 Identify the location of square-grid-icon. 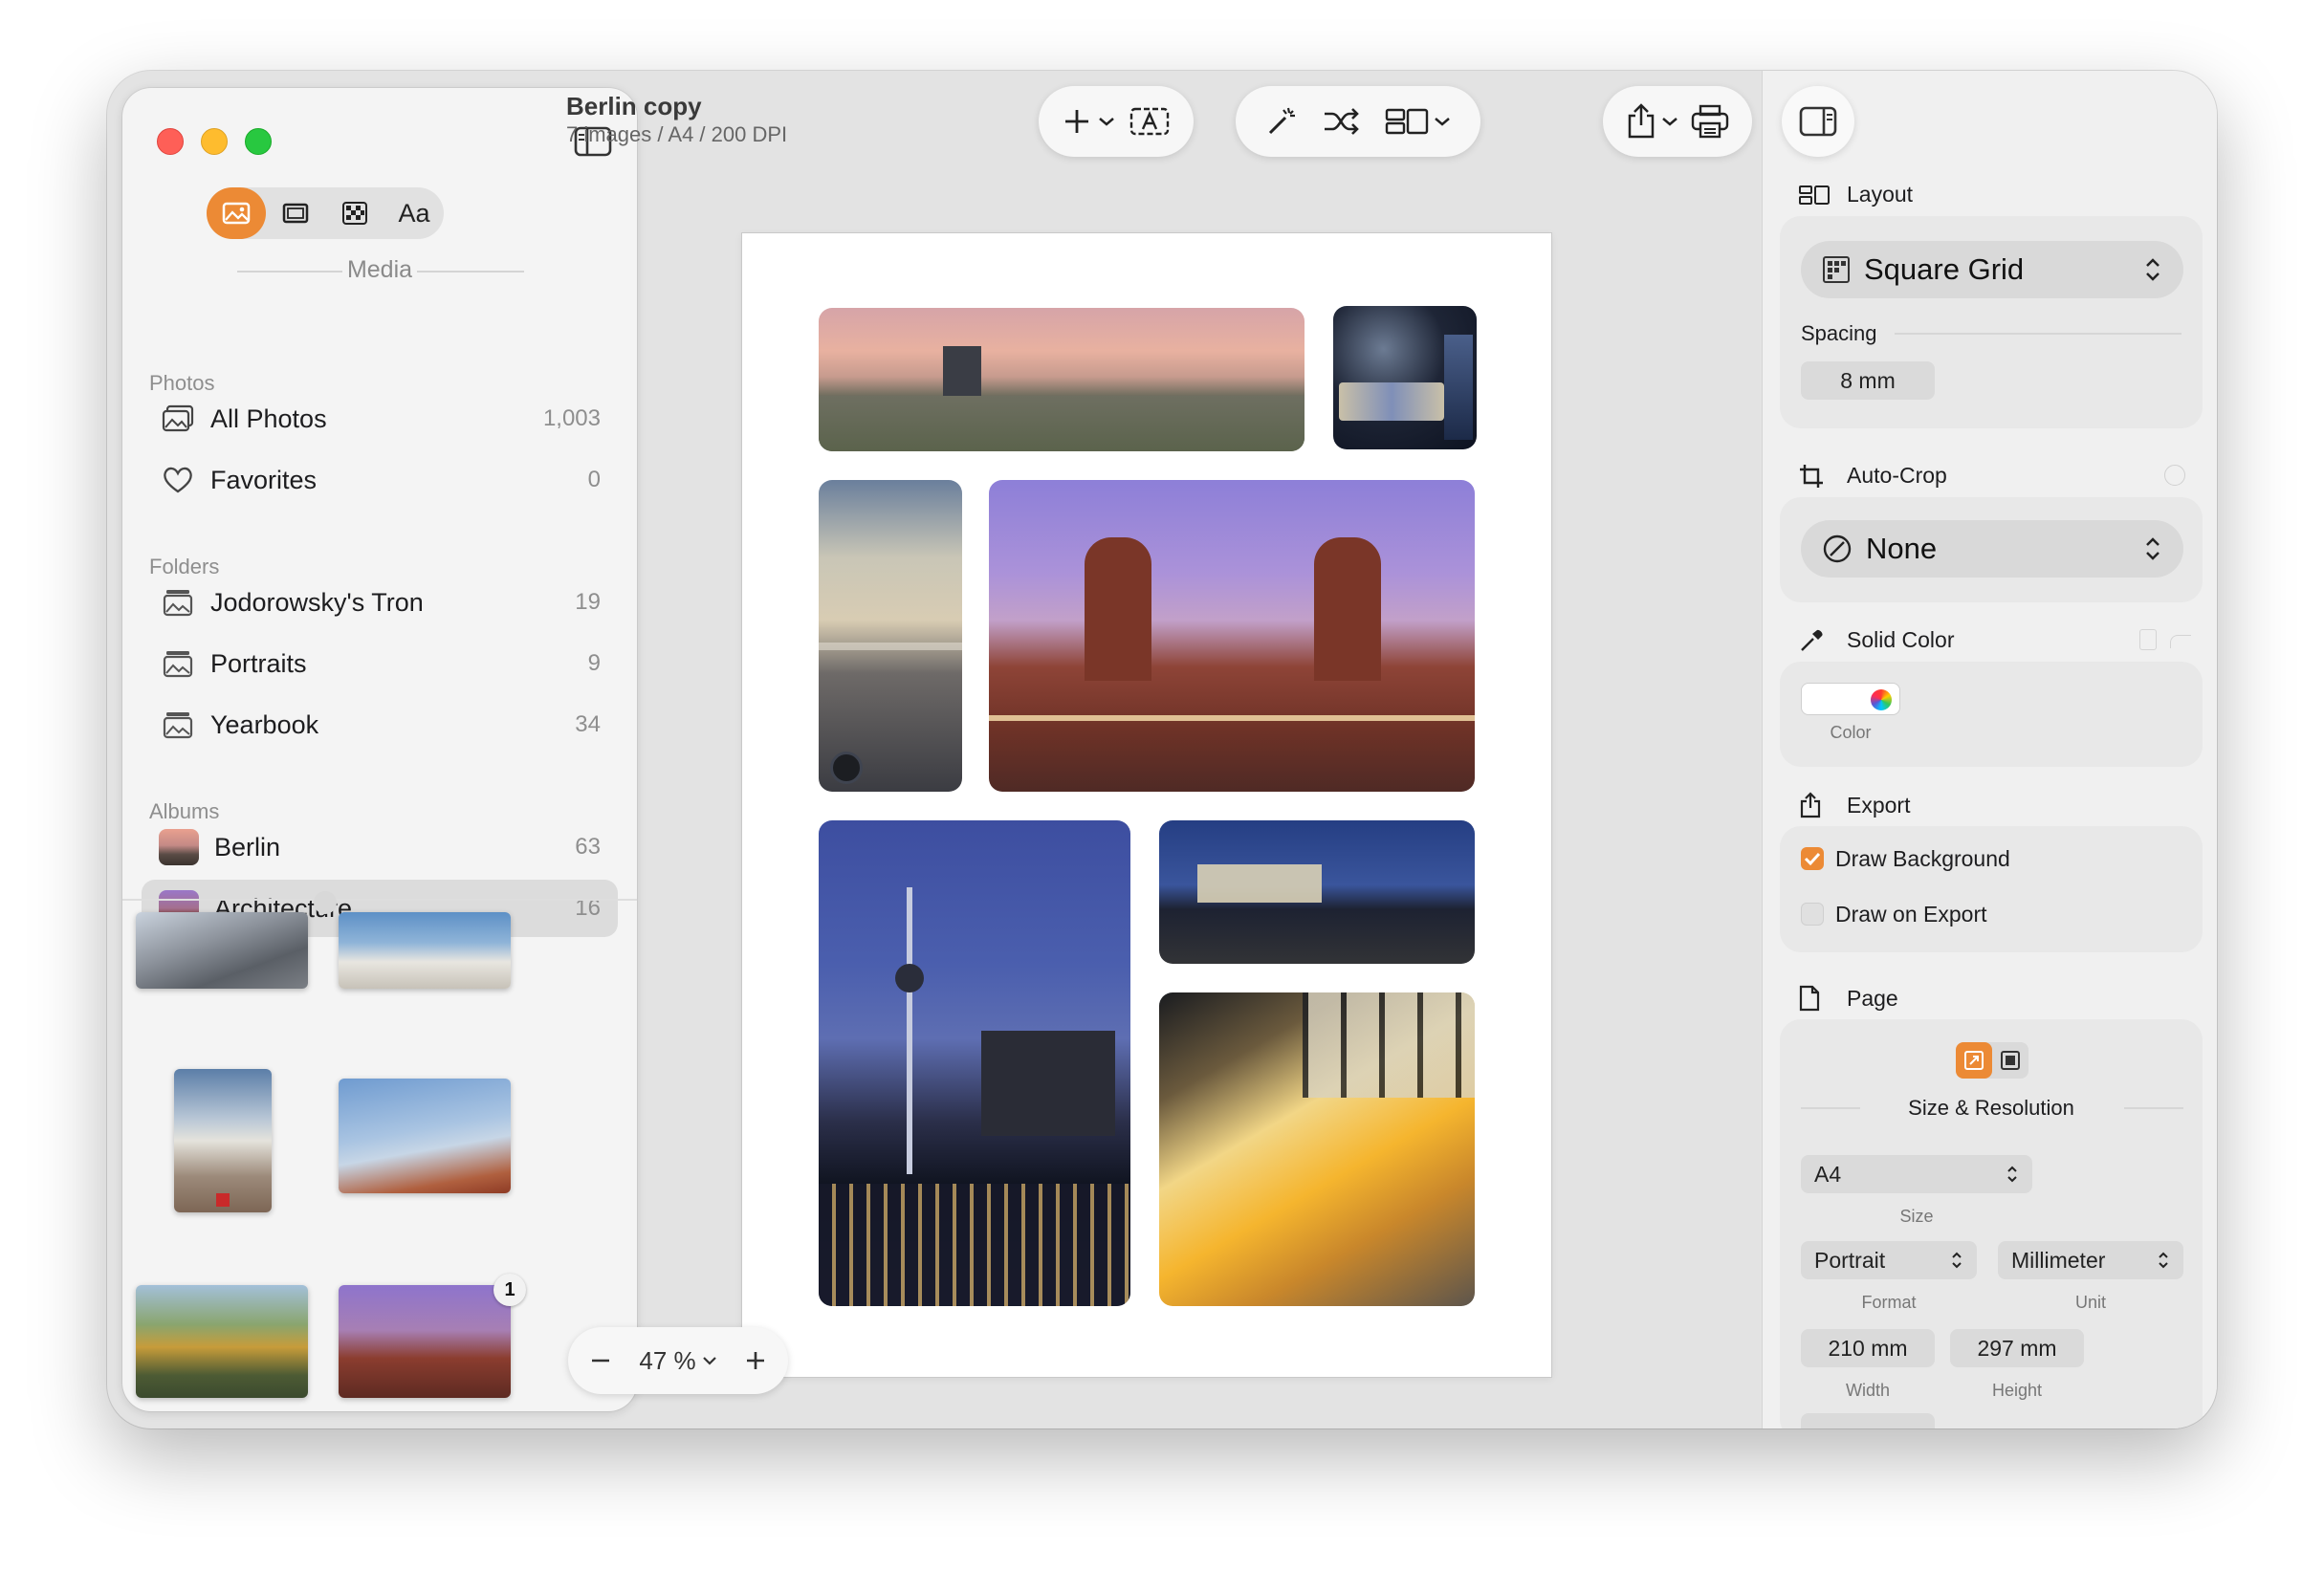
(1836, 269).